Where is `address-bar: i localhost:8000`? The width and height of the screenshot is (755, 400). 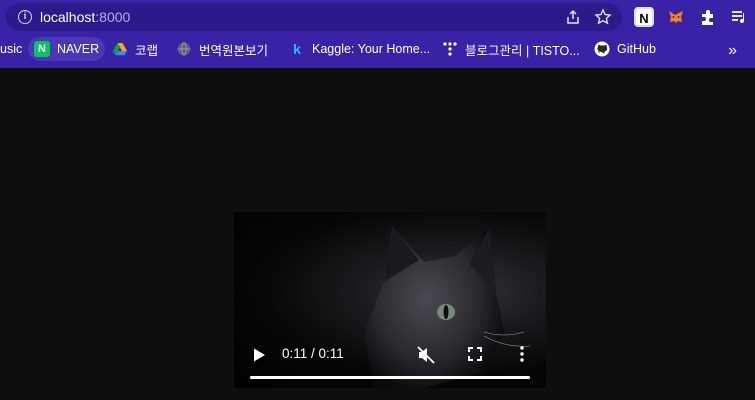 address-bar: i localhost:8000 is located at coordinates (314, 17).